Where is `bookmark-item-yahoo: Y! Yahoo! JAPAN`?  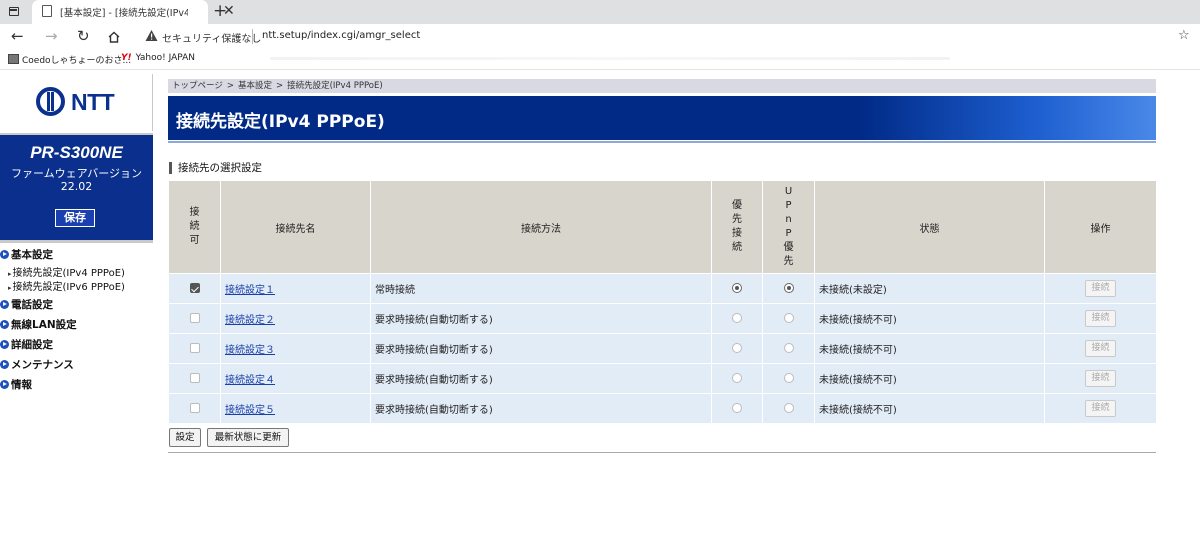 bookmark-item-yahoo: Y! Yahoo! JAPAN is located at coordinates (158, 60).